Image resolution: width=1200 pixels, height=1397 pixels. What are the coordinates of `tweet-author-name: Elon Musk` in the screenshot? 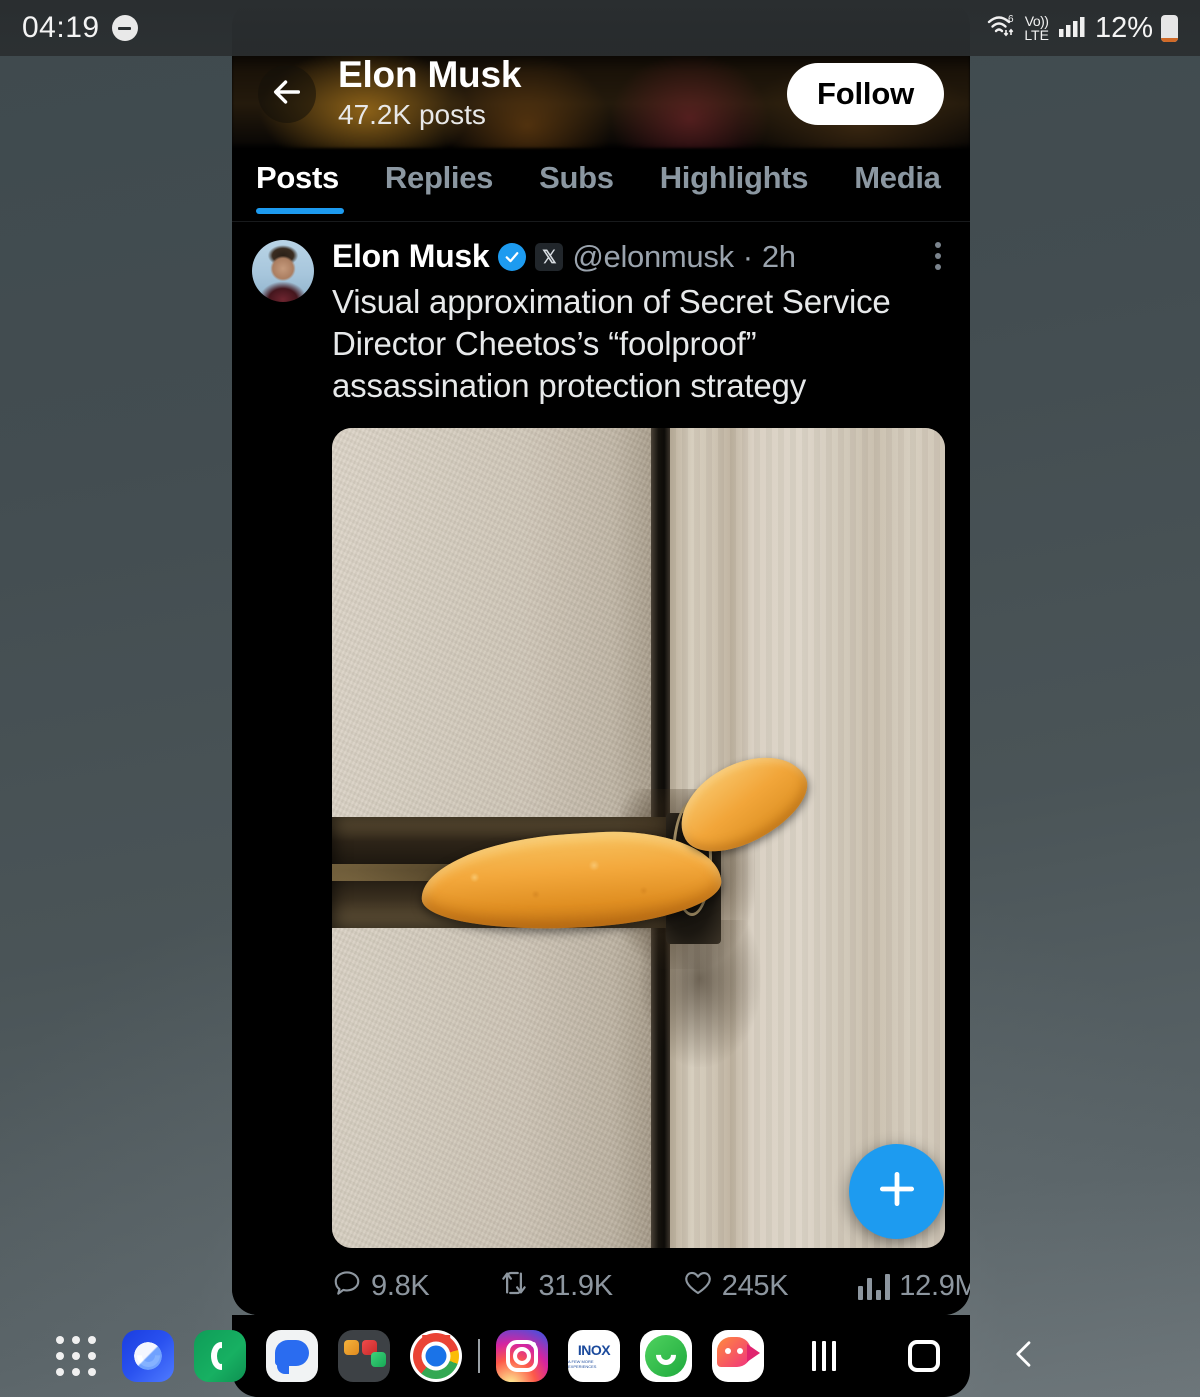 It's located at (411, 256).